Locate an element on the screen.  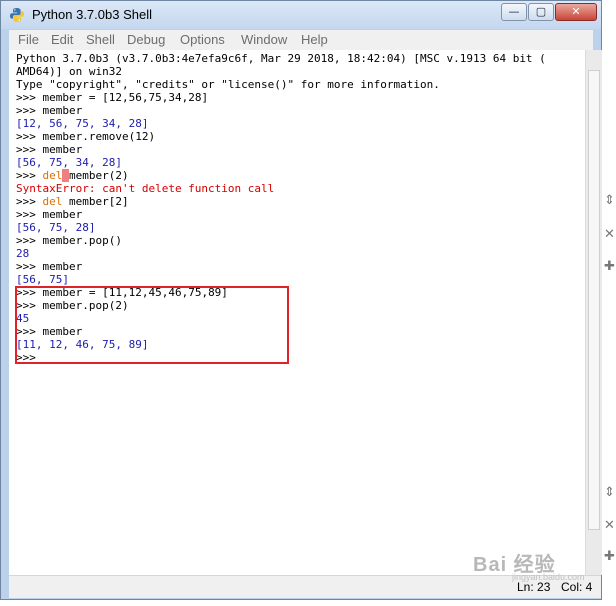
shell-line: AMD64)] on win32 is located at coordinates (281, 71).